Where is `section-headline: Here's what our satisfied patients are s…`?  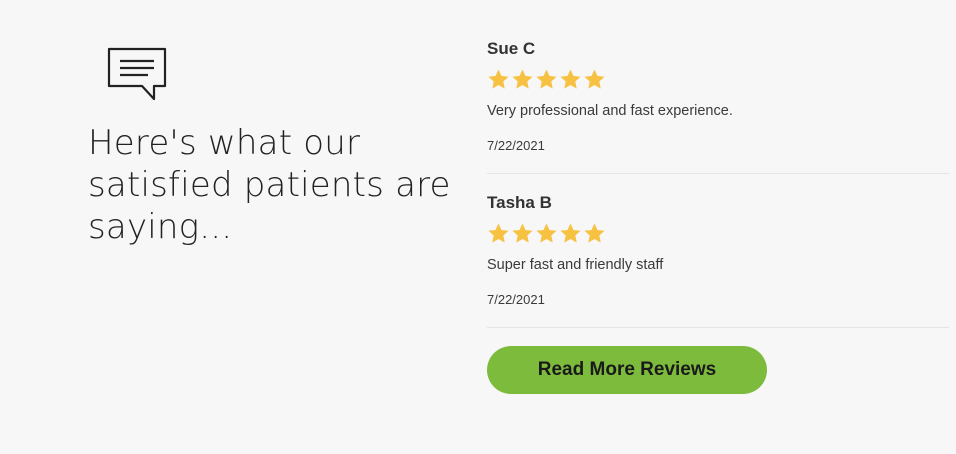
section-headline: Here's what our satisfied patients are s… is located at coordinates (269, 185).